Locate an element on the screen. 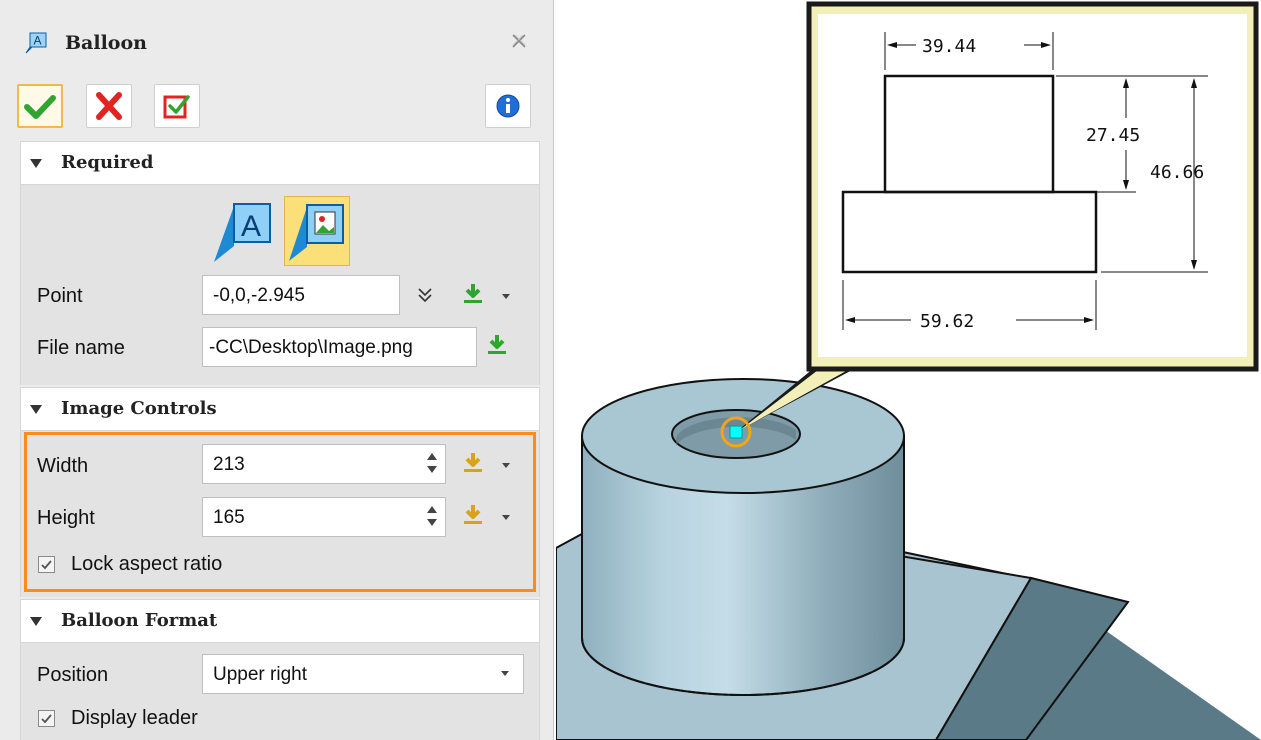 Image resolution: width=1261 pixels, height=740 pixels. apply-icon is located at coordinates (176, 107).